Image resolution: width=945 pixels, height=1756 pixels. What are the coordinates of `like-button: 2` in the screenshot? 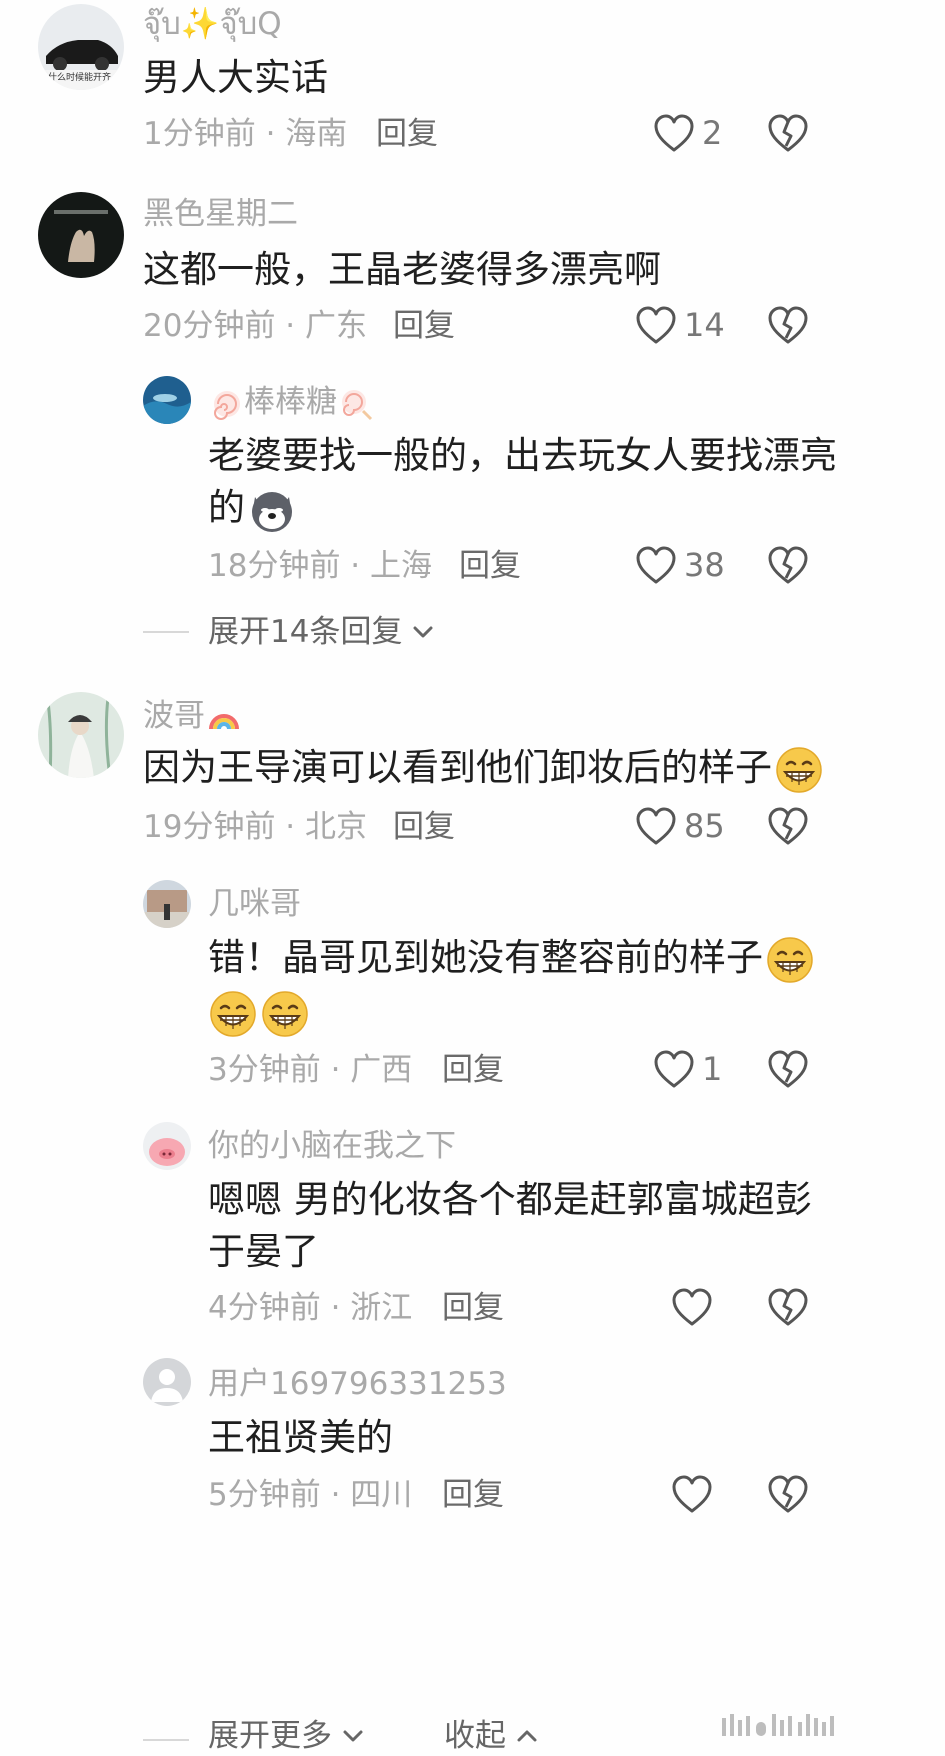 It's located at (687, 133).